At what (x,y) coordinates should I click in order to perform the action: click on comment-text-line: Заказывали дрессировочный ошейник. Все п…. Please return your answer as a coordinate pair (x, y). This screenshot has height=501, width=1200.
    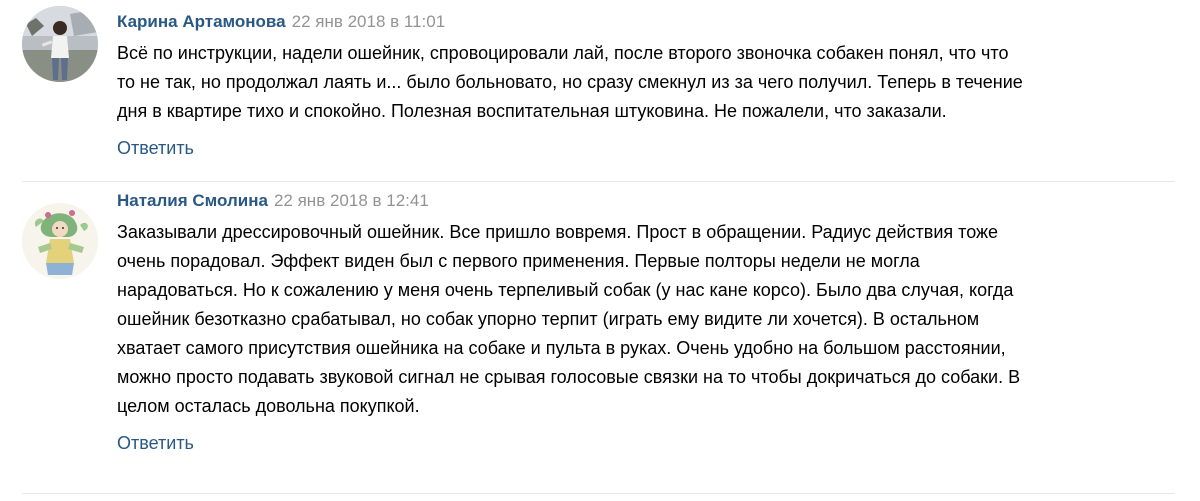
    Looking at the image, I should click on (558, 232).